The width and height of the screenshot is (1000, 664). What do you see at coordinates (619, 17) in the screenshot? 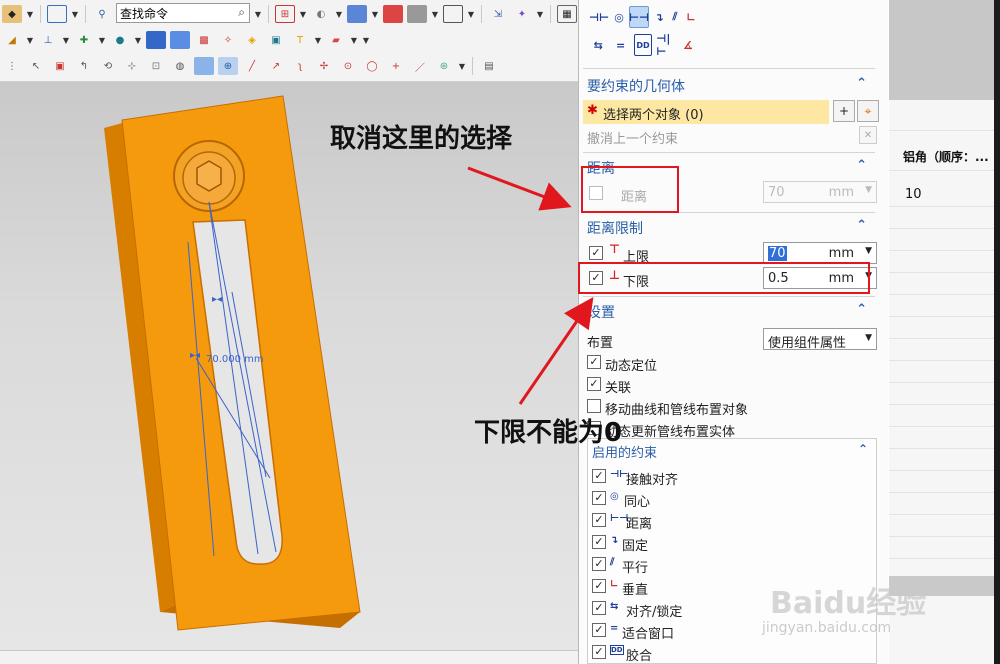
I see `concentric-icon: ◎` at bounding box center [619, 17].